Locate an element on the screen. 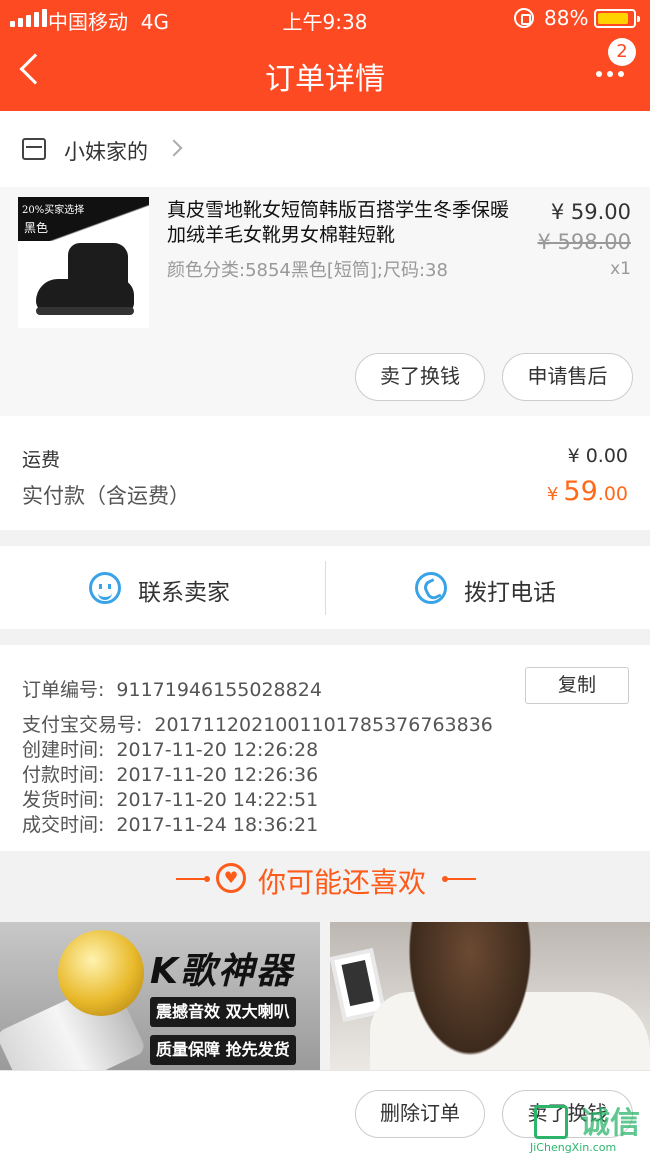 Image resolution: width=650 pixels, height=1156 pixels. shipped-time-row: 发货时间: 2017-11-20 14:22:51 is located at coordinates (170, 800).